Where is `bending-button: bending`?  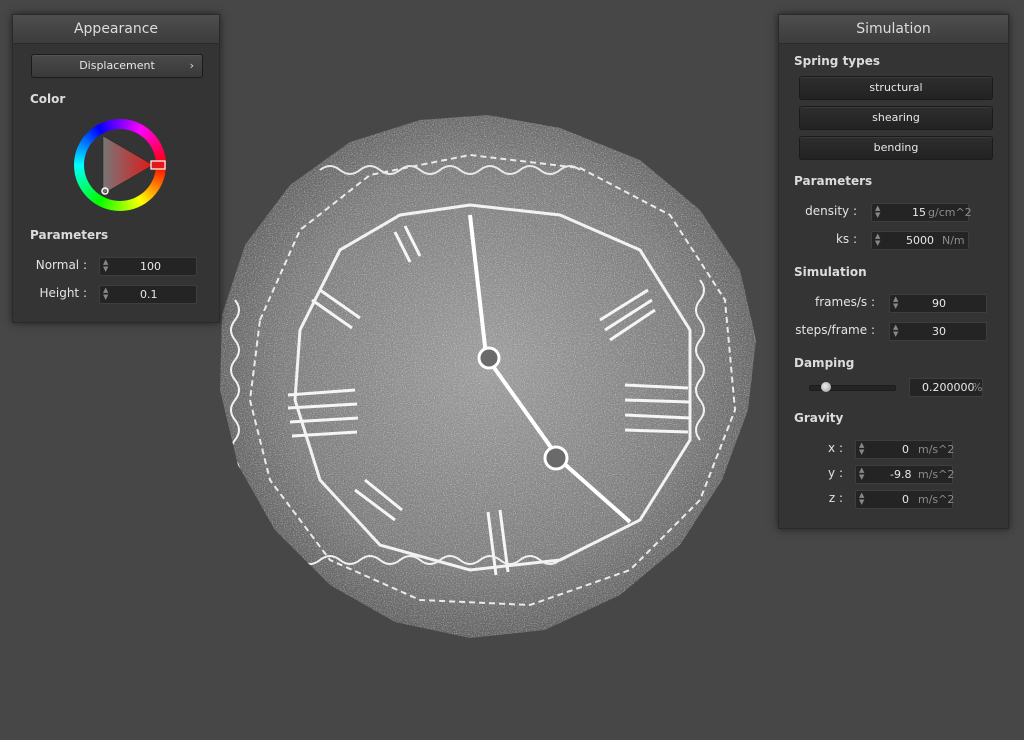
bending-button: bending is located at coordinates (896, 148).